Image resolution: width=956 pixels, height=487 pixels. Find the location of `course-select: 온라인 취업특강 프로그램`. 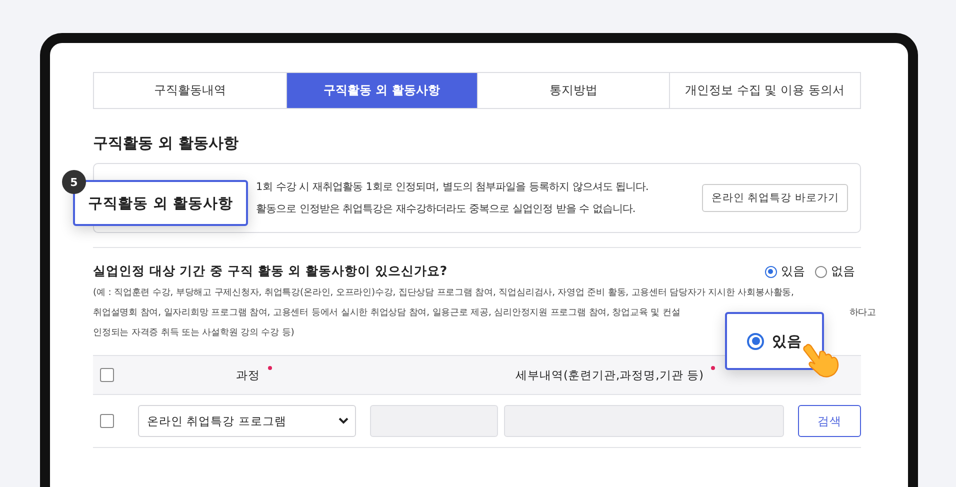

course-select: 온라인 취업특강 프로그램 is located at coordinates (247, 421).